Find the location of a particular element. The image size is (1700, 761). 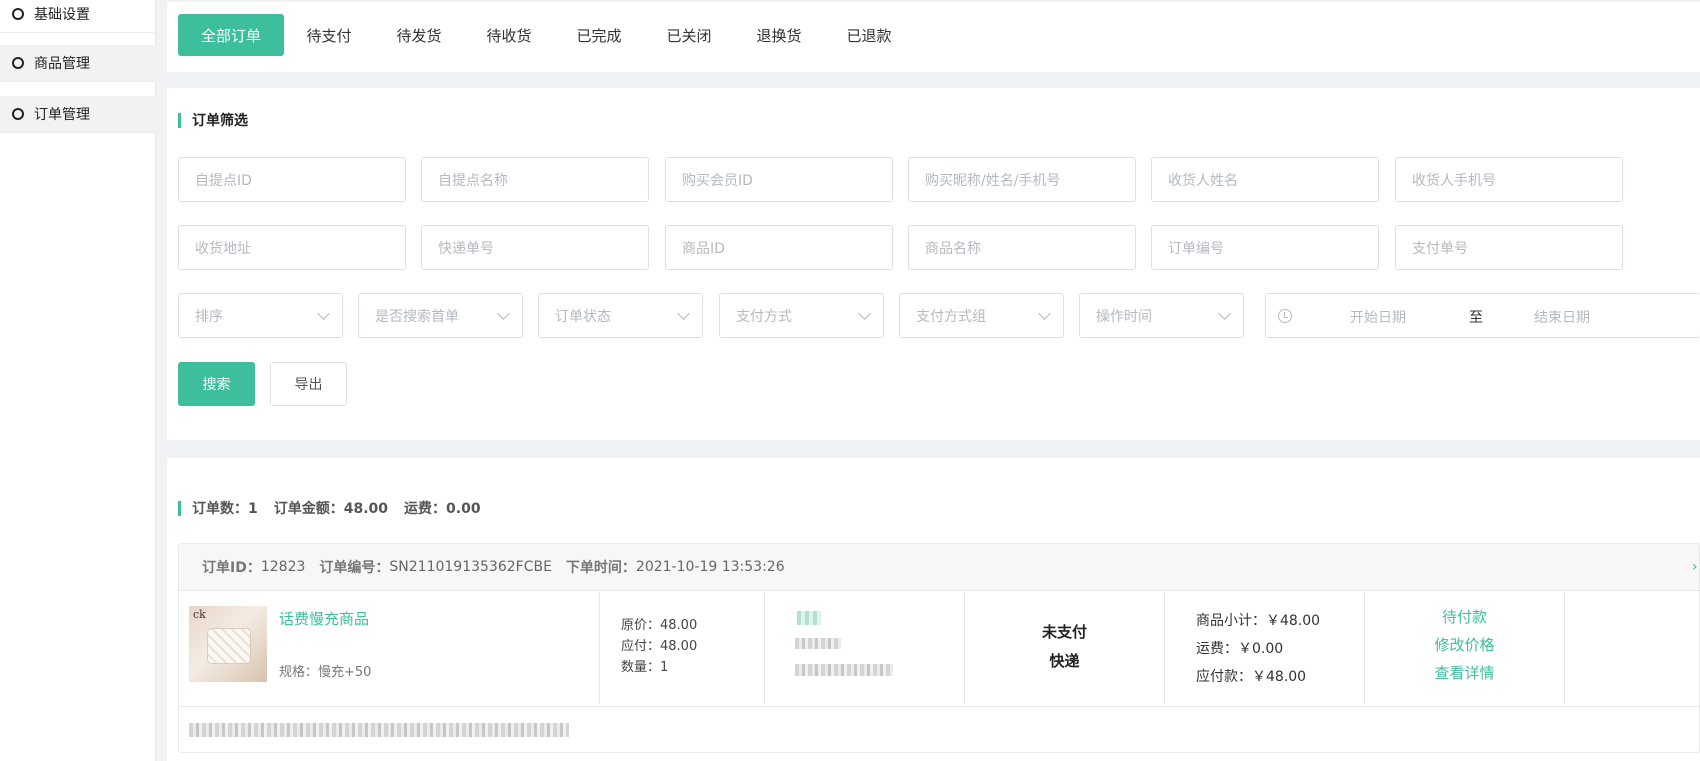

tab-pending-payment: 待支付 is located at coordinates (329, 35).